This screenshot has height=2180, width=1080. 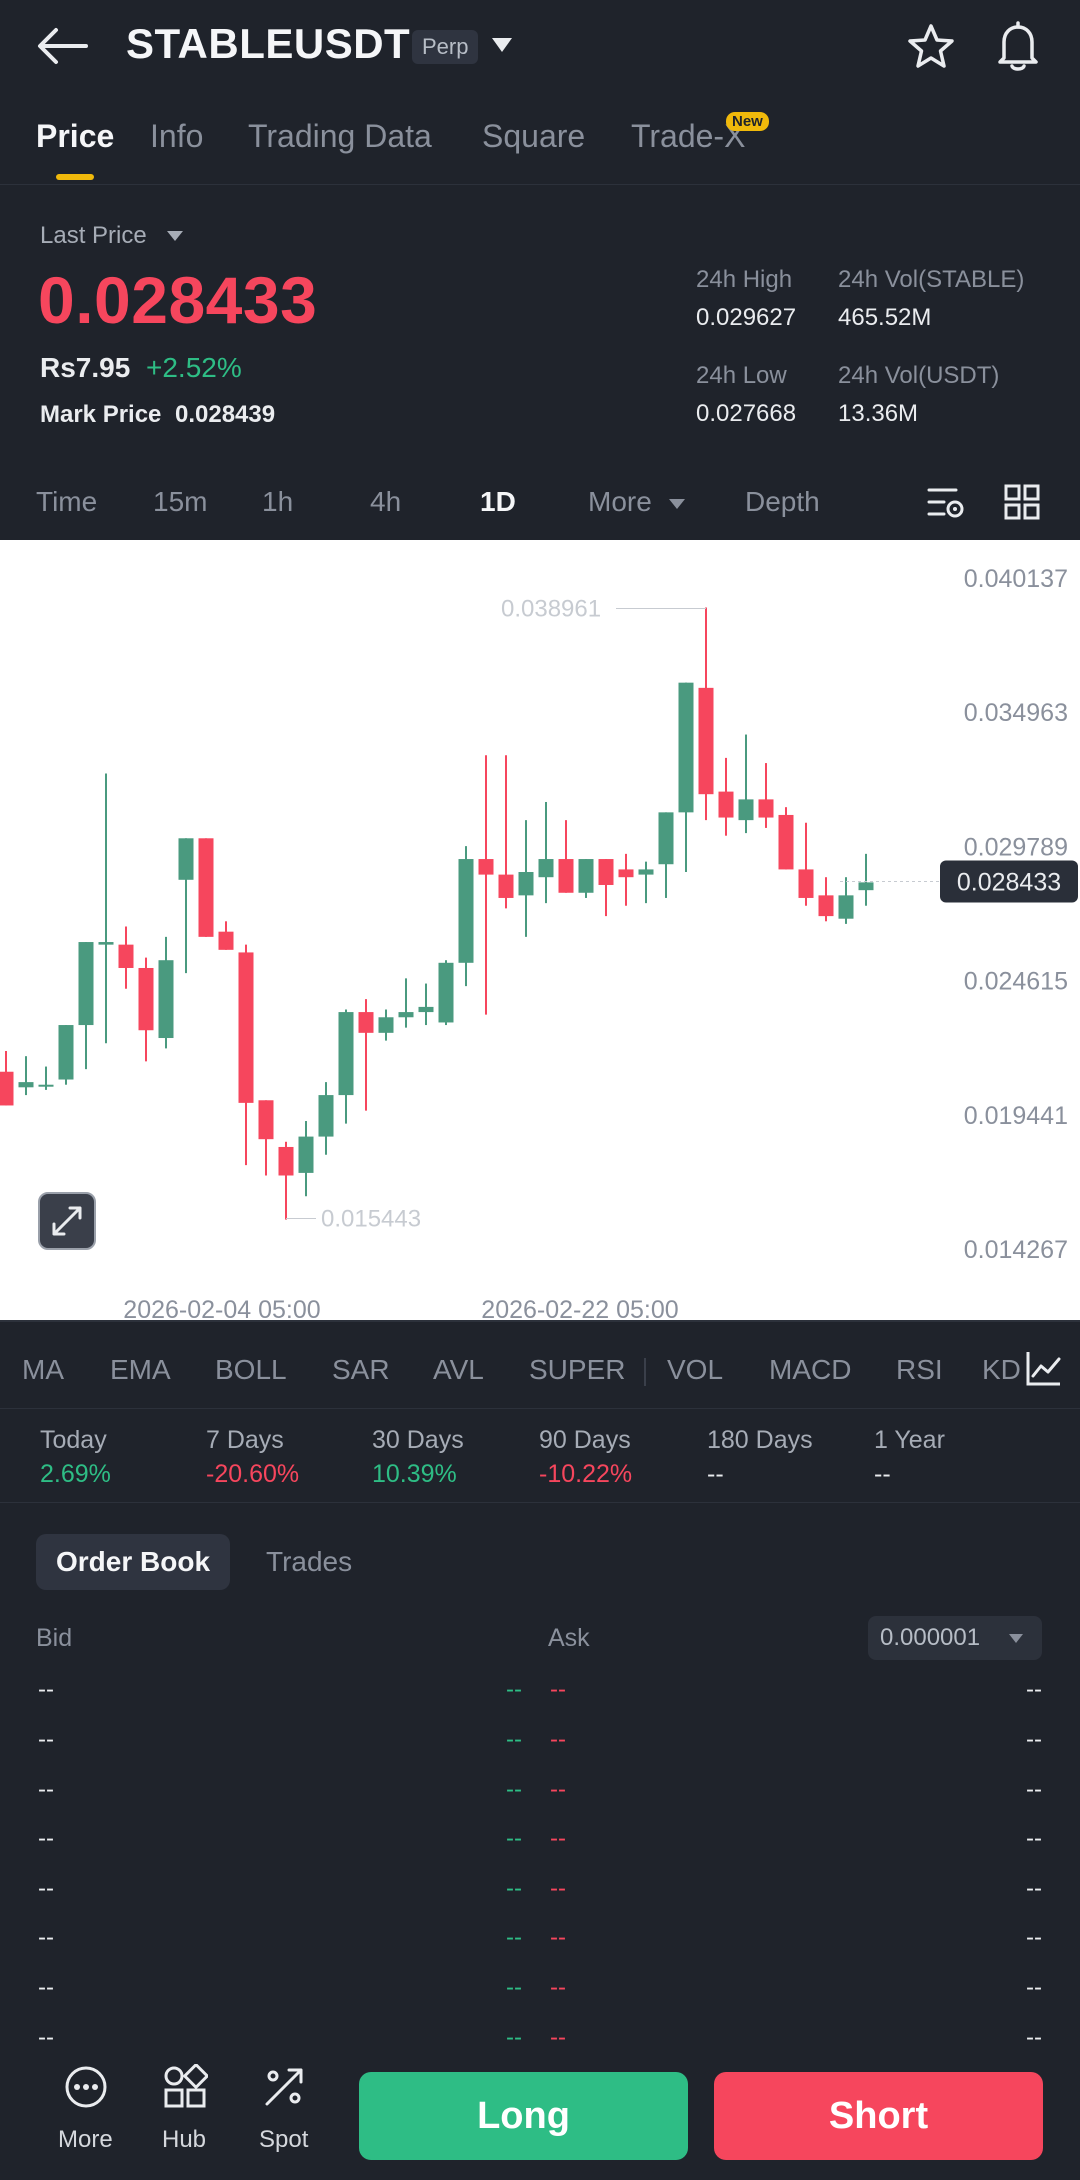 I want to click on symbol-dropdown-icon, so click(x=502, y=45).